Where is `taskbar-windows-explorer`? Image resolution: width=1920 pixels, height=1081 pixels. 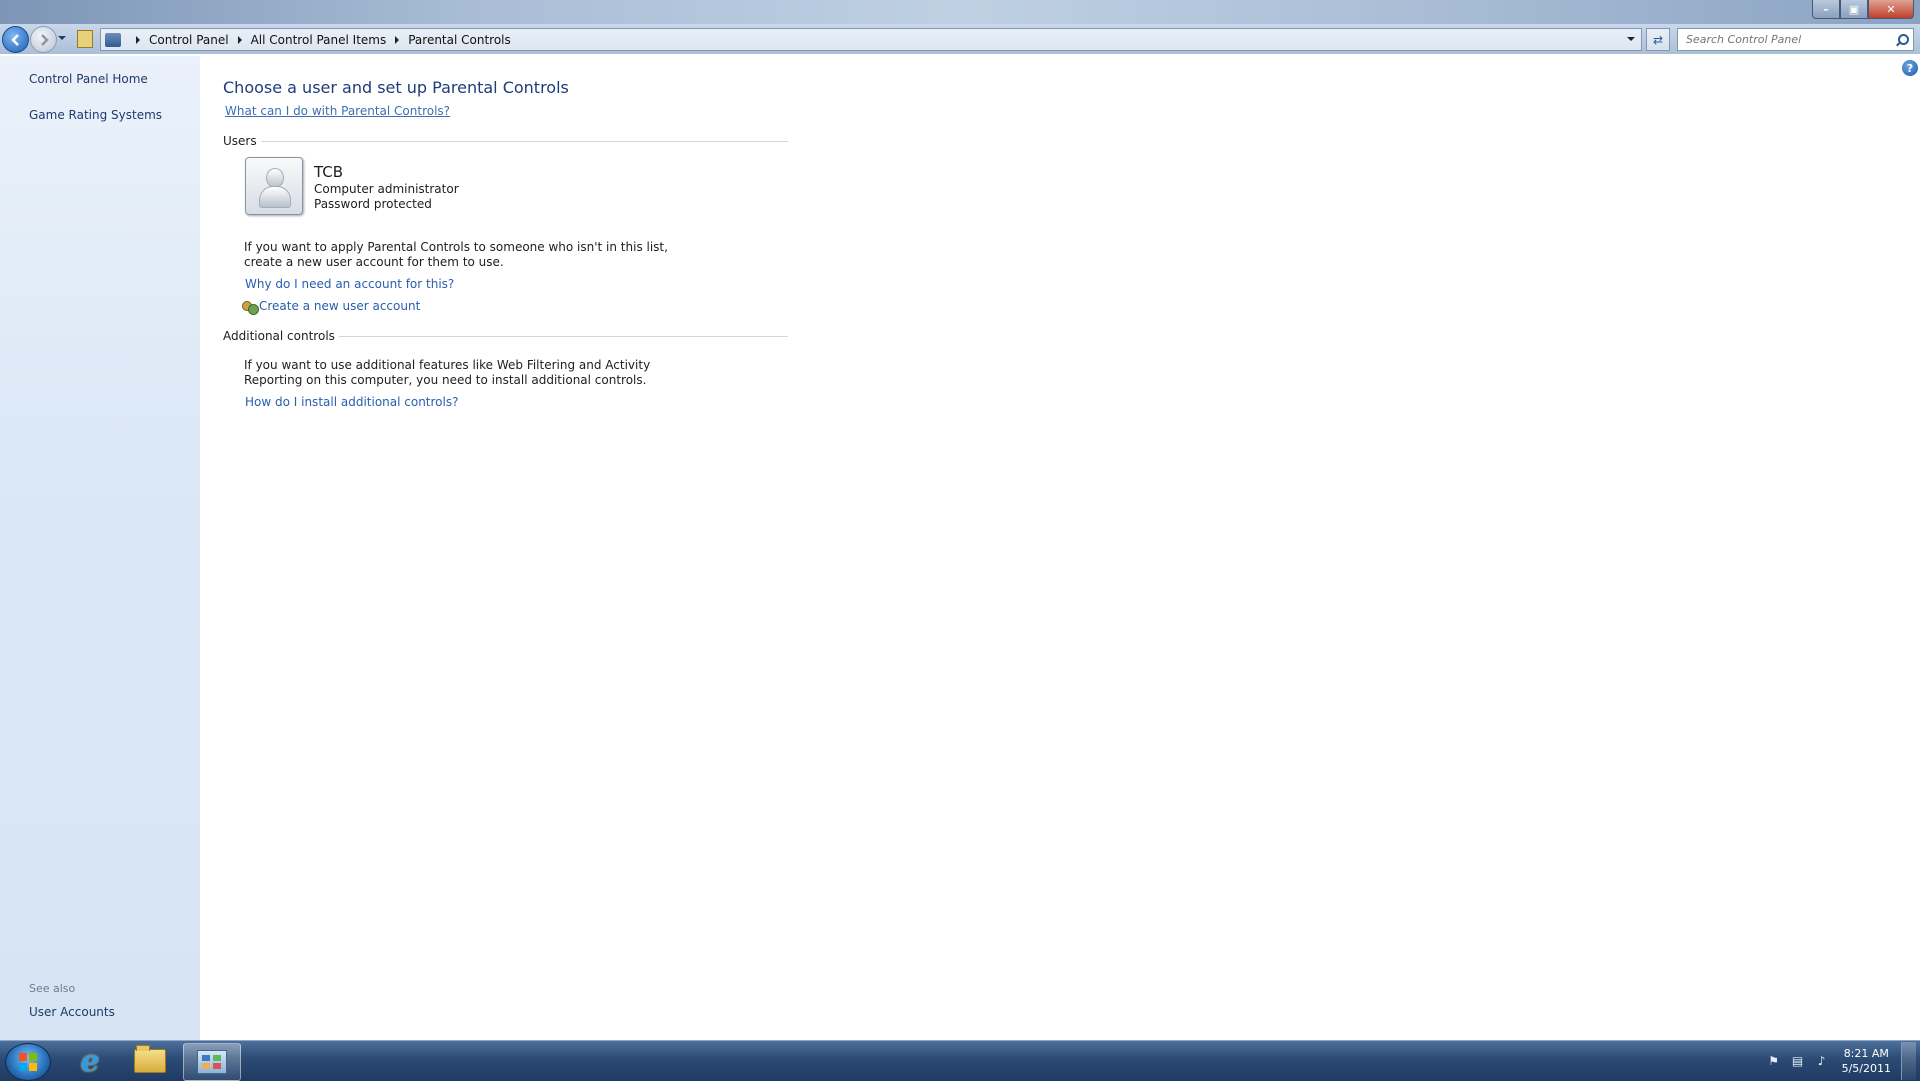
taskbar-windows-explorer is located at coordinates (150, 1061).